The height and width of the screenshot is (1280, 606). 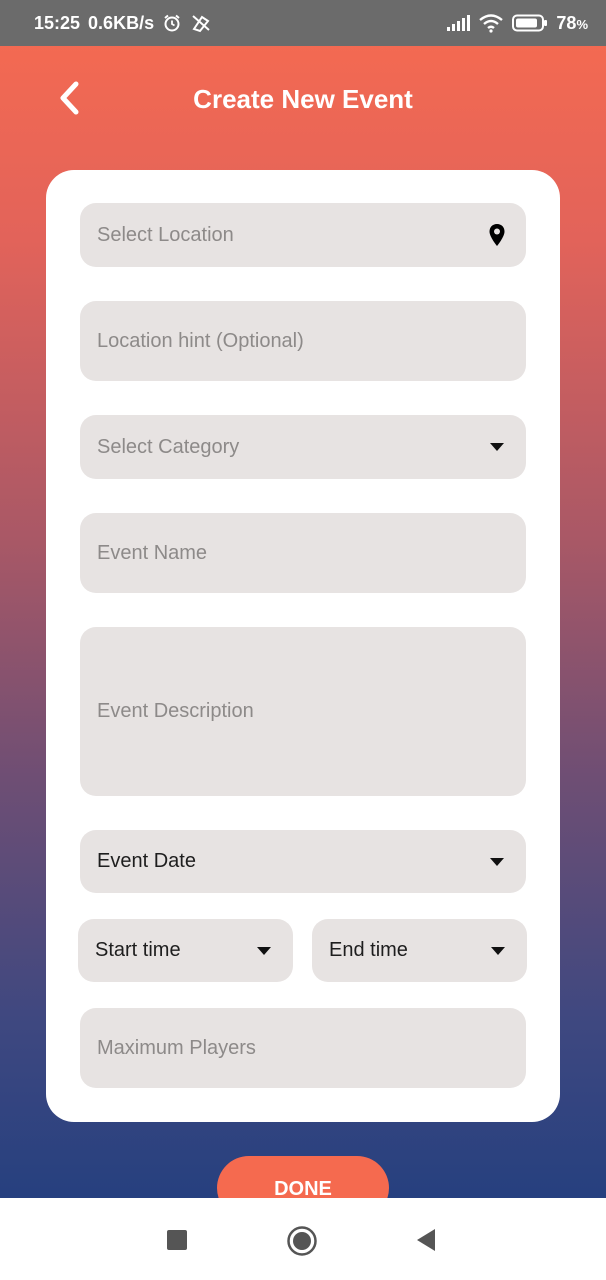 What do you see at coordinates (368, 950) in the screenshot?
I see `end-time-label: End time` at bounding box center [368, 950].